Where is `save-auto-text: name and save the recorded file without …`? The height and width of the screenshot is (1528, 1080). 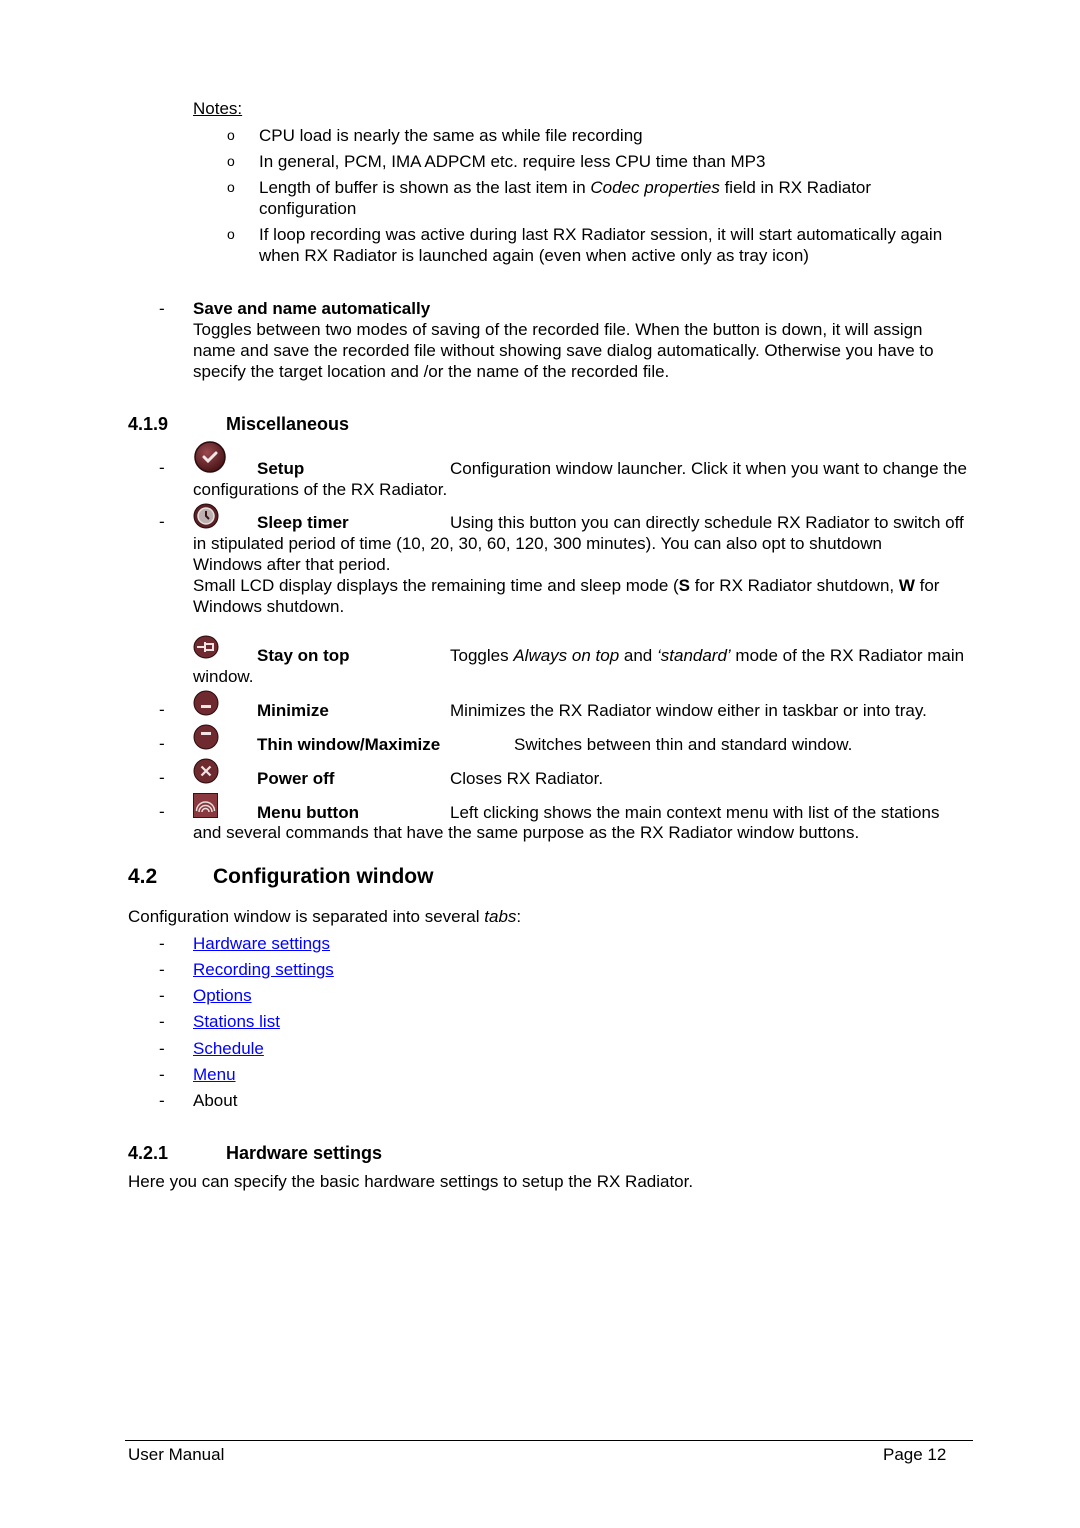 save-auto-text: name and save the recorded file without … is located at coordinates (563, 350).